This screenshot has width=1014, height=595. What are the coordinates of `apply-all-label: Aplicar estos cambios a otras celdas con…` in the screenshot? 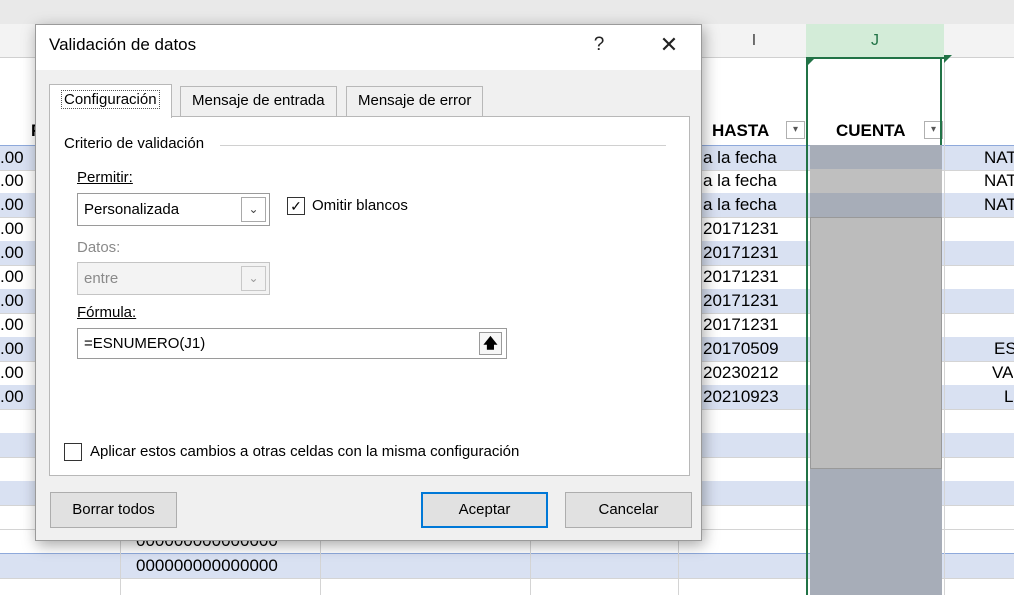 It's located at (304, 451).